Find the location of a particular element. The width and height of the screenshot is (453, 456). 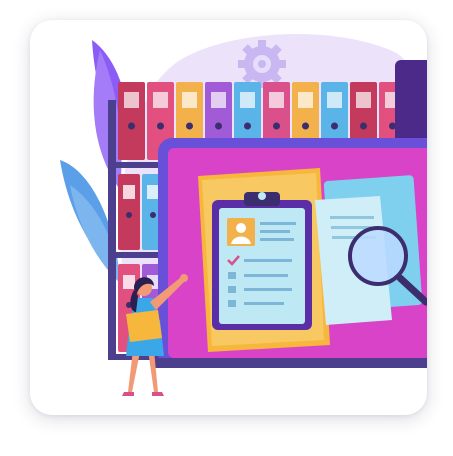

gear-icon is located at coordinates (262, 64).